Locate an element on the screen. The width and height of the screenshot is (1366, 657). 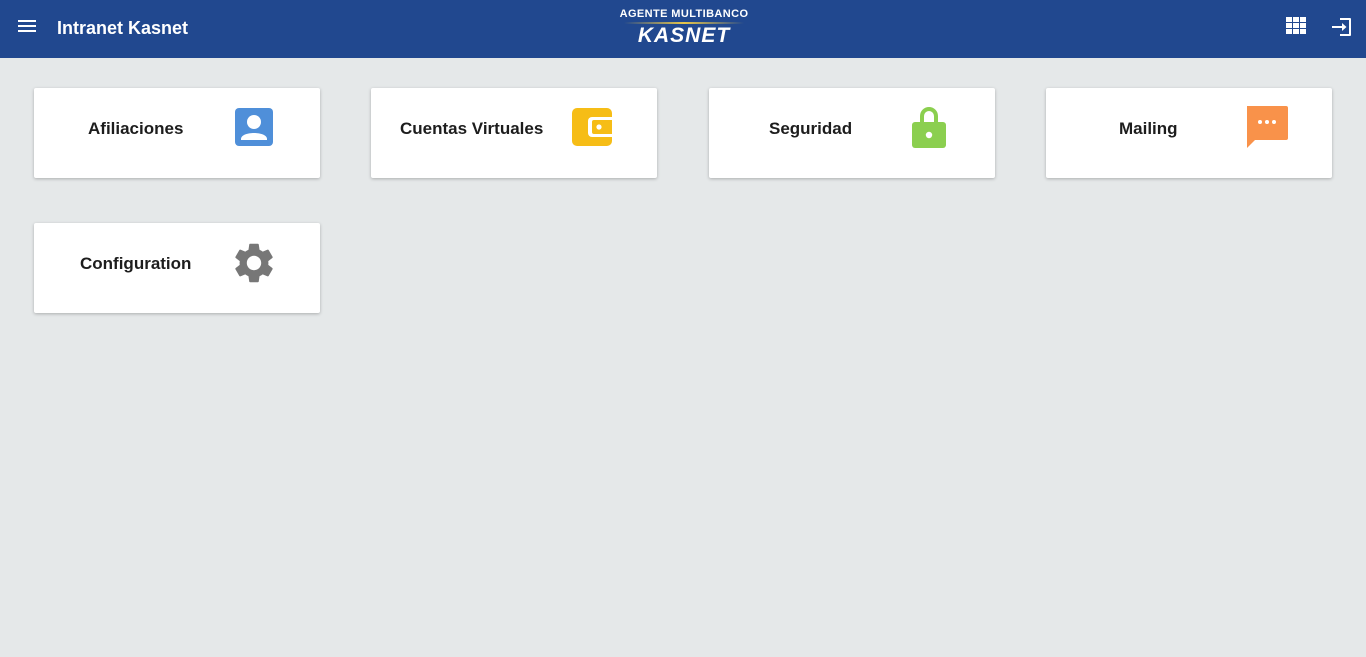
logout-icon is located at coordinates (1341, 27).